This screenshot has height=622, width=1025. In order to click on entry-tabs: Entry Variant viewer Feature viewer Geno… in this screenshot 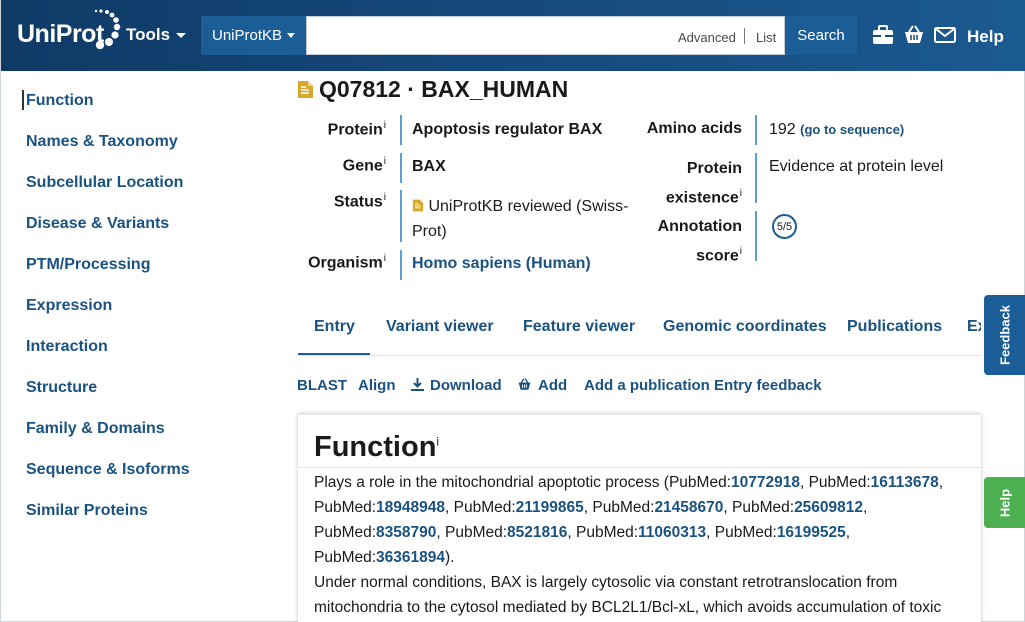, I will do `click(639, 330)`.